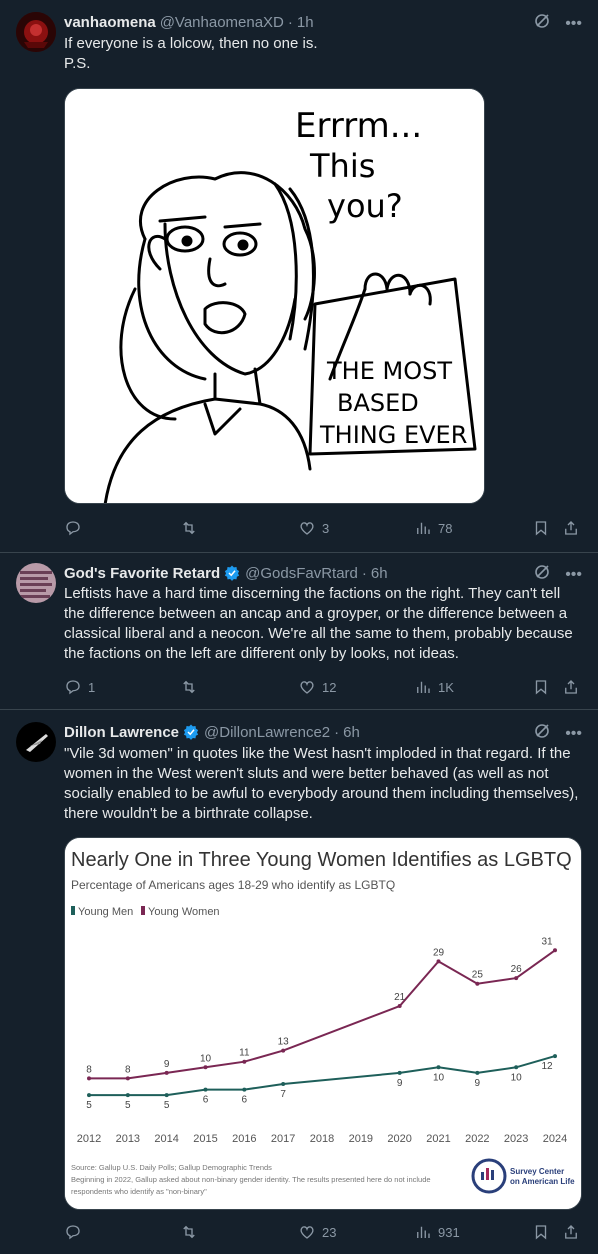 Image resolution: width=598 pixels, height=1254 pixels. What do you see at coordinates (89, 1139) in the screenshot?
I see `x-tick-label: 2012` at bounding box center [89, 1139].